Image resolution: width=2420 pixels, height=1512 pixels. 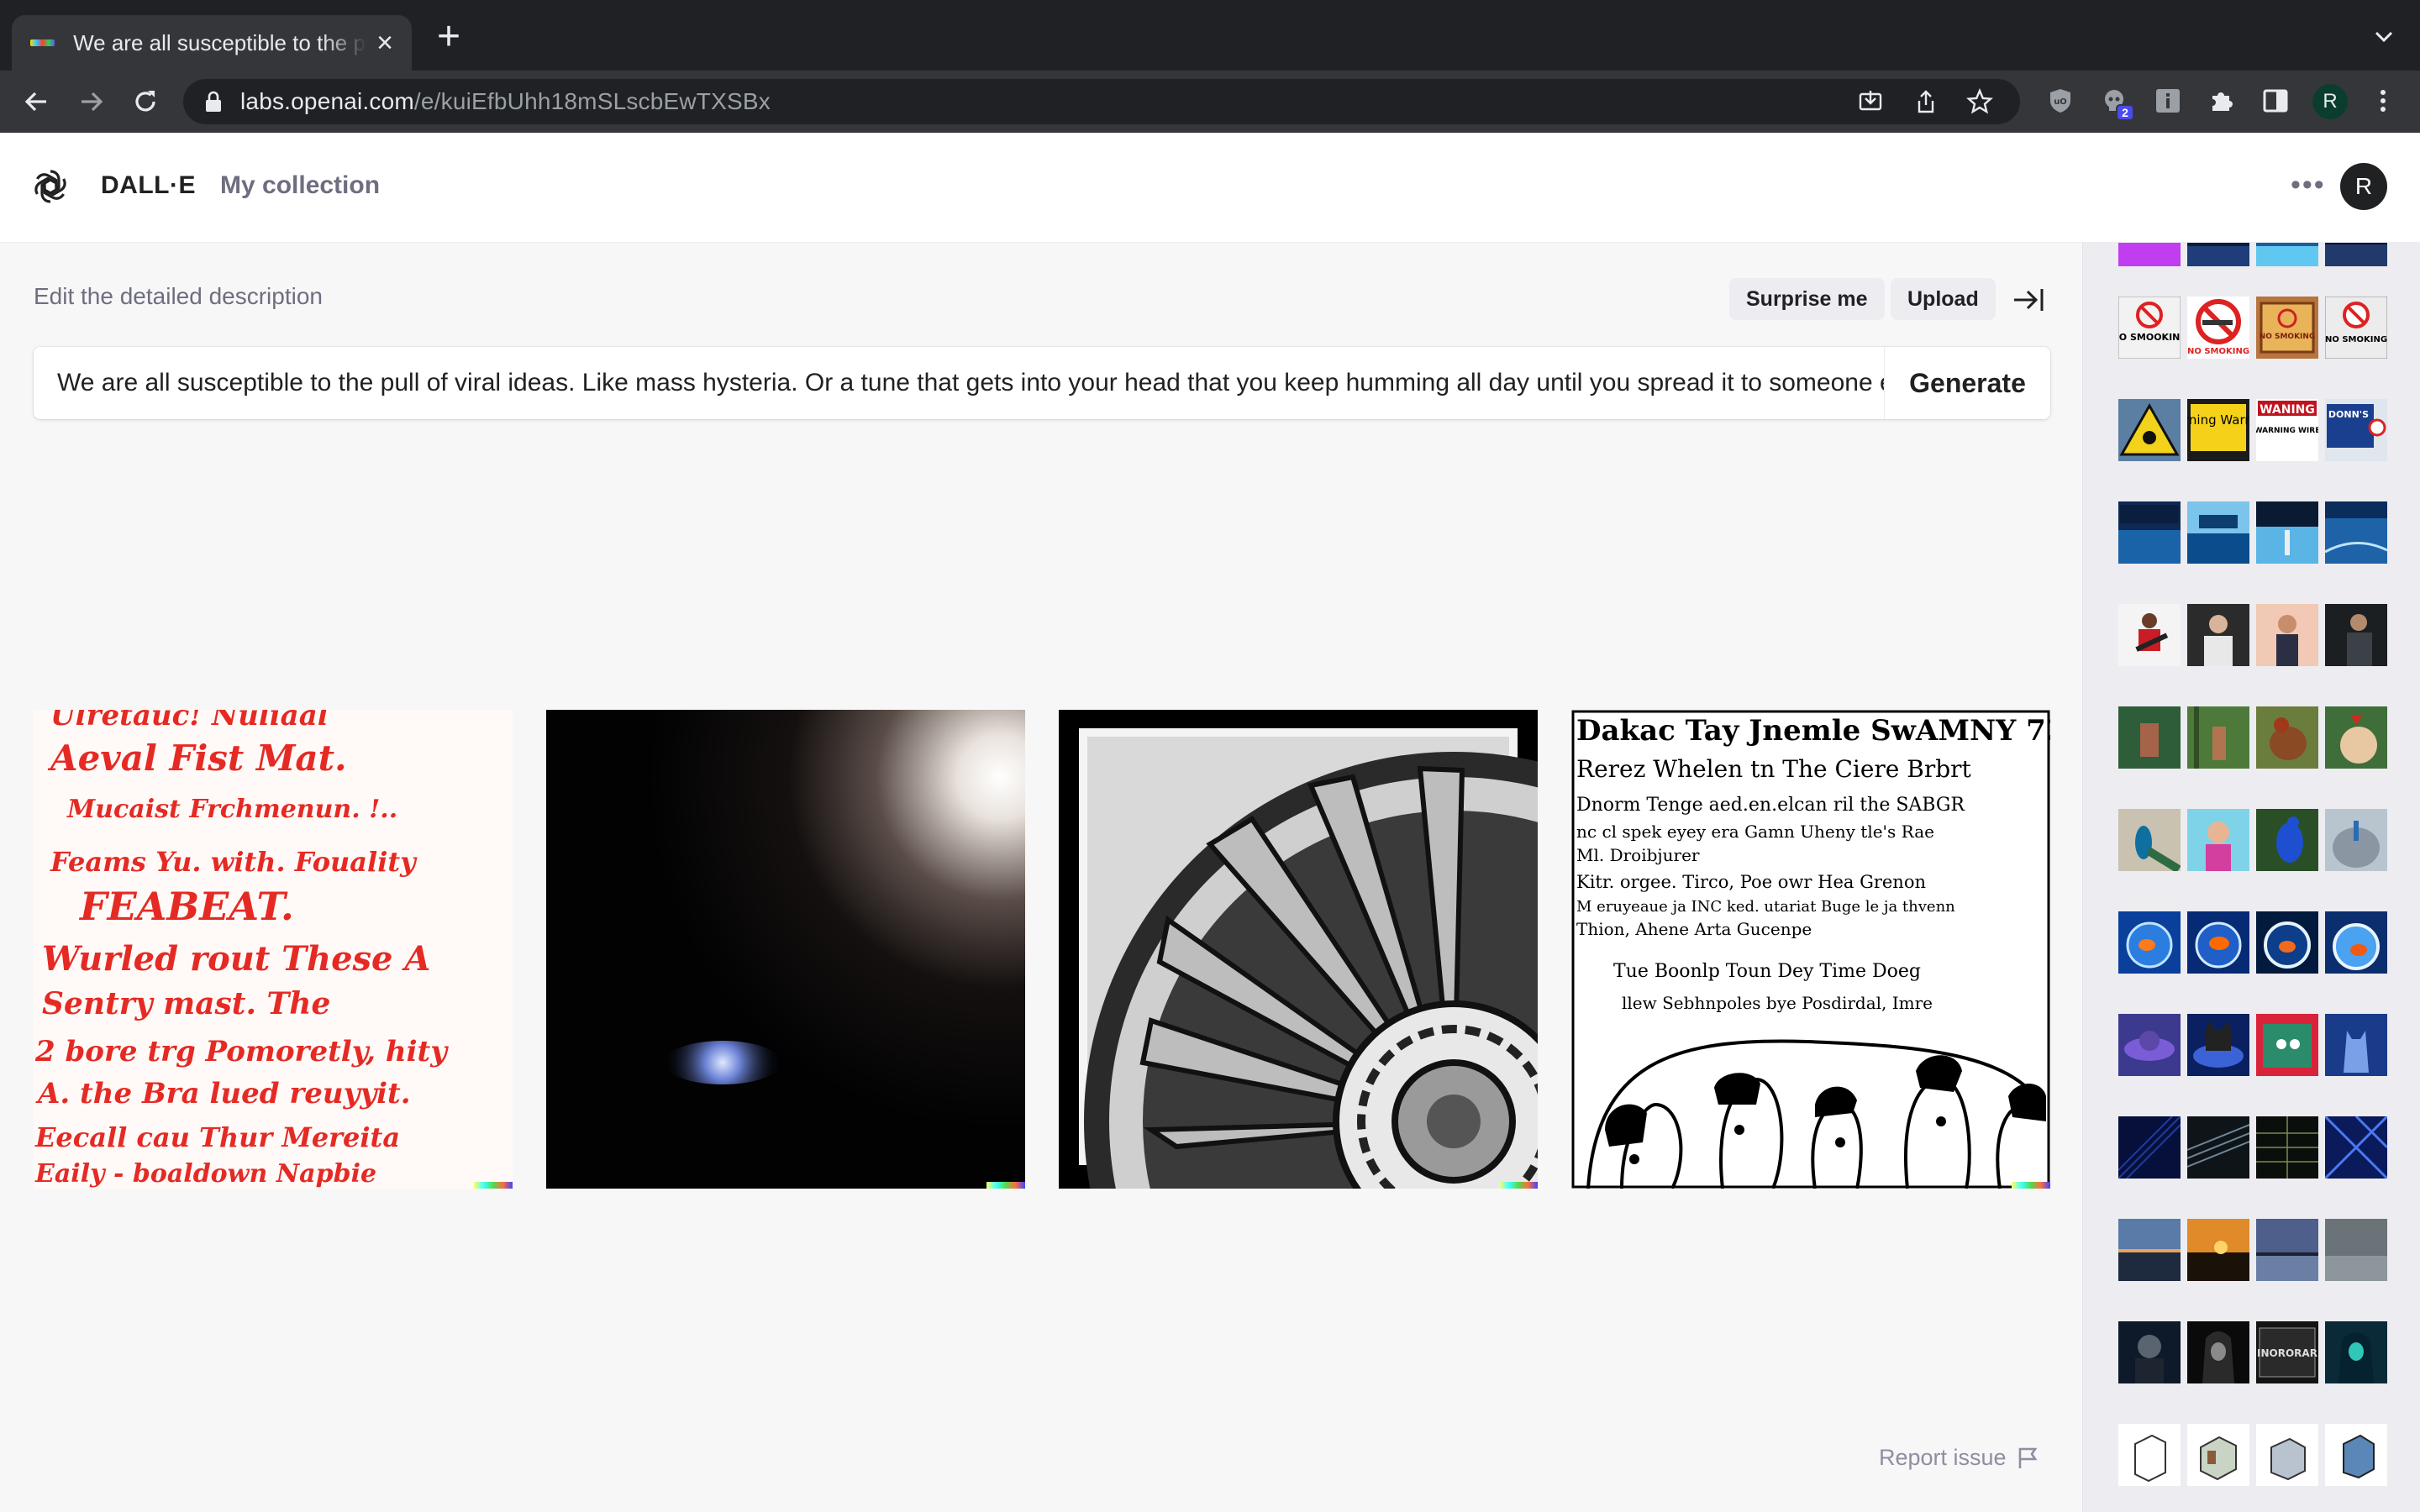 What do you see at coordinates (2218, 430) in the screenshot?
I see `history-thumbnail: Warning Warning` at bounding box center [2218, 430].